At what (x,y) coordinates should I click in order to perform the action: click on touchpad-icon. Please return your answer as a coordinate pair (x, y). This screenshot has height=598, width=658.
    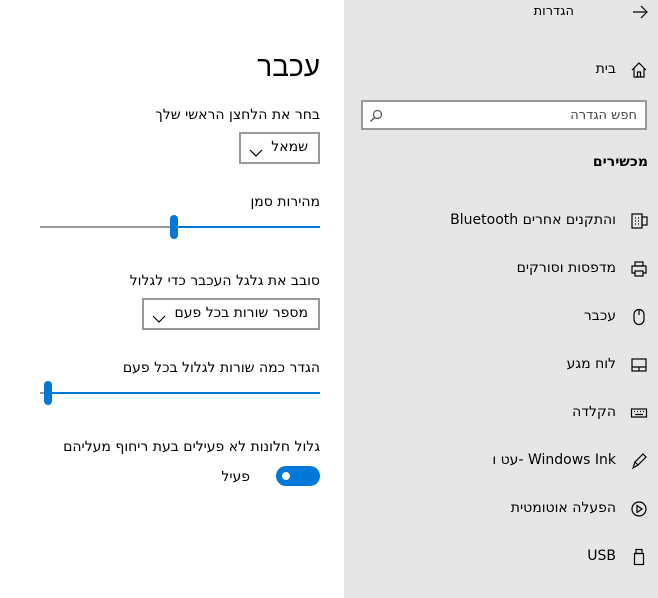
    Looking at the image, I should click on (639, 365).